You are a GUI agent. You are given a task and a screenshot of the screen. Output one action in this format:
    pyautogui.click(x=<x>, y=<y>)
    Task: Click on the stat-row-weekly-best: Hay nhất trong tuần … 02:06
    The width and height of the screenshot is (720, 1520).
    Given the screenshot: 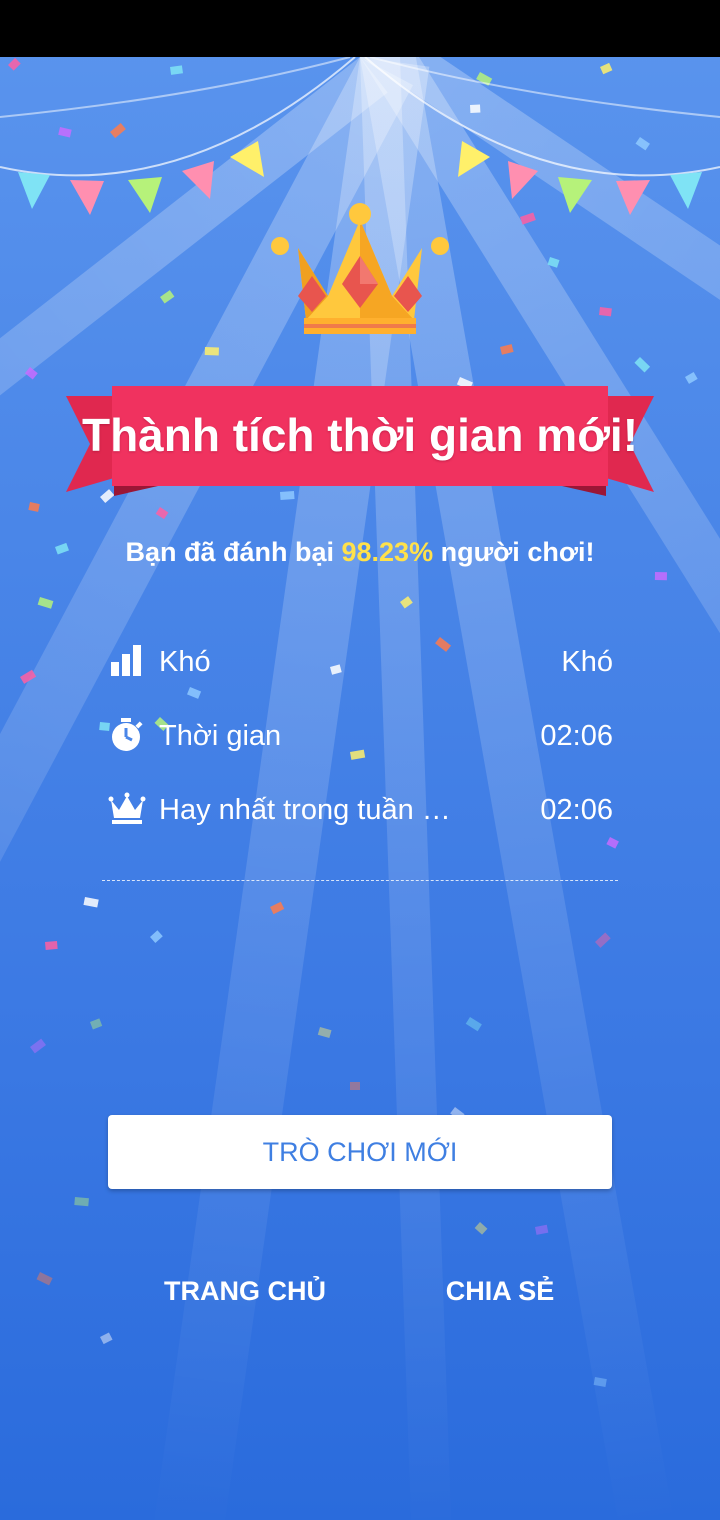 What is the action you would take?
    pyautogui.click(x=360, y=811)
    